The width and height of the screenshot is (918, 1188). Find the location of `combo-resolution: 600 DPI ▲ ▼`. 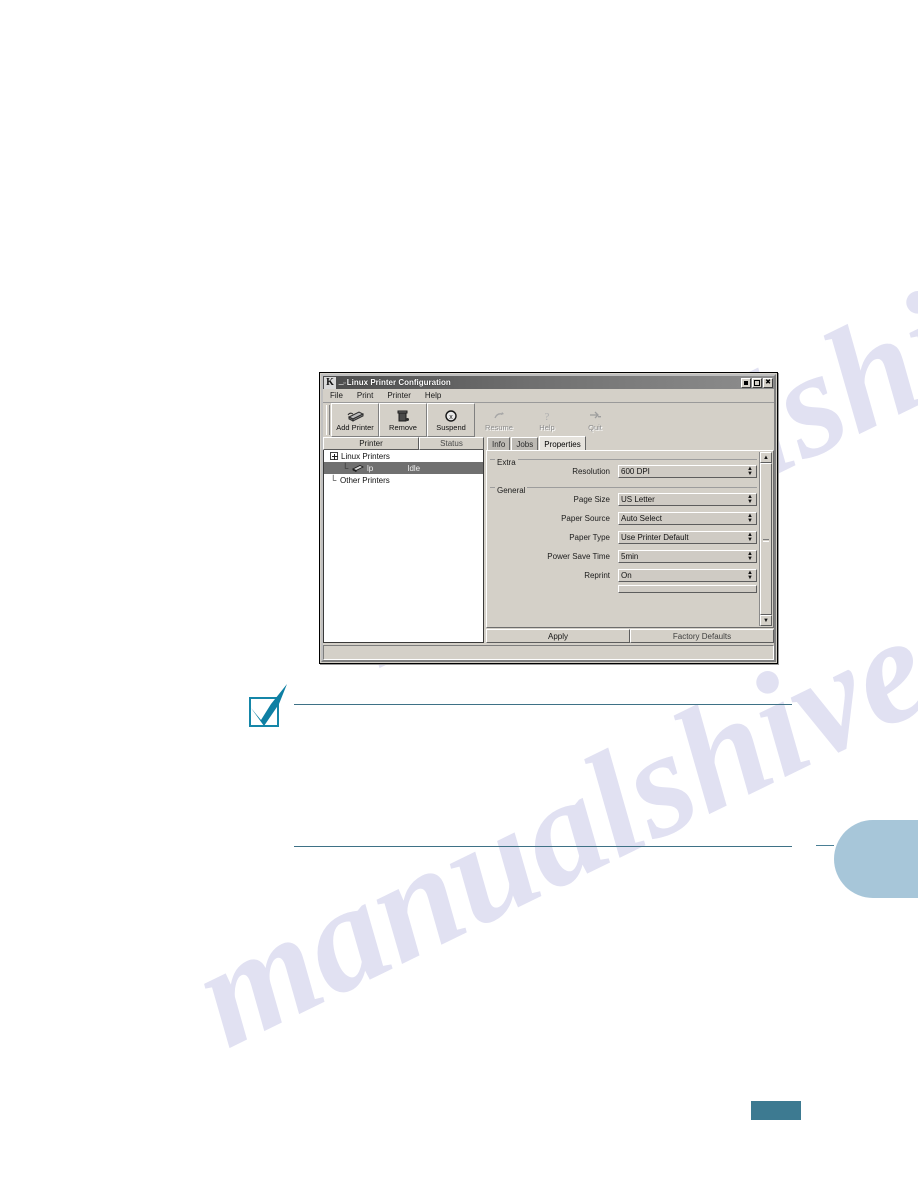

combo-resolution: 600 DPI ▲ ▼ is located at coordinates (687, 471).